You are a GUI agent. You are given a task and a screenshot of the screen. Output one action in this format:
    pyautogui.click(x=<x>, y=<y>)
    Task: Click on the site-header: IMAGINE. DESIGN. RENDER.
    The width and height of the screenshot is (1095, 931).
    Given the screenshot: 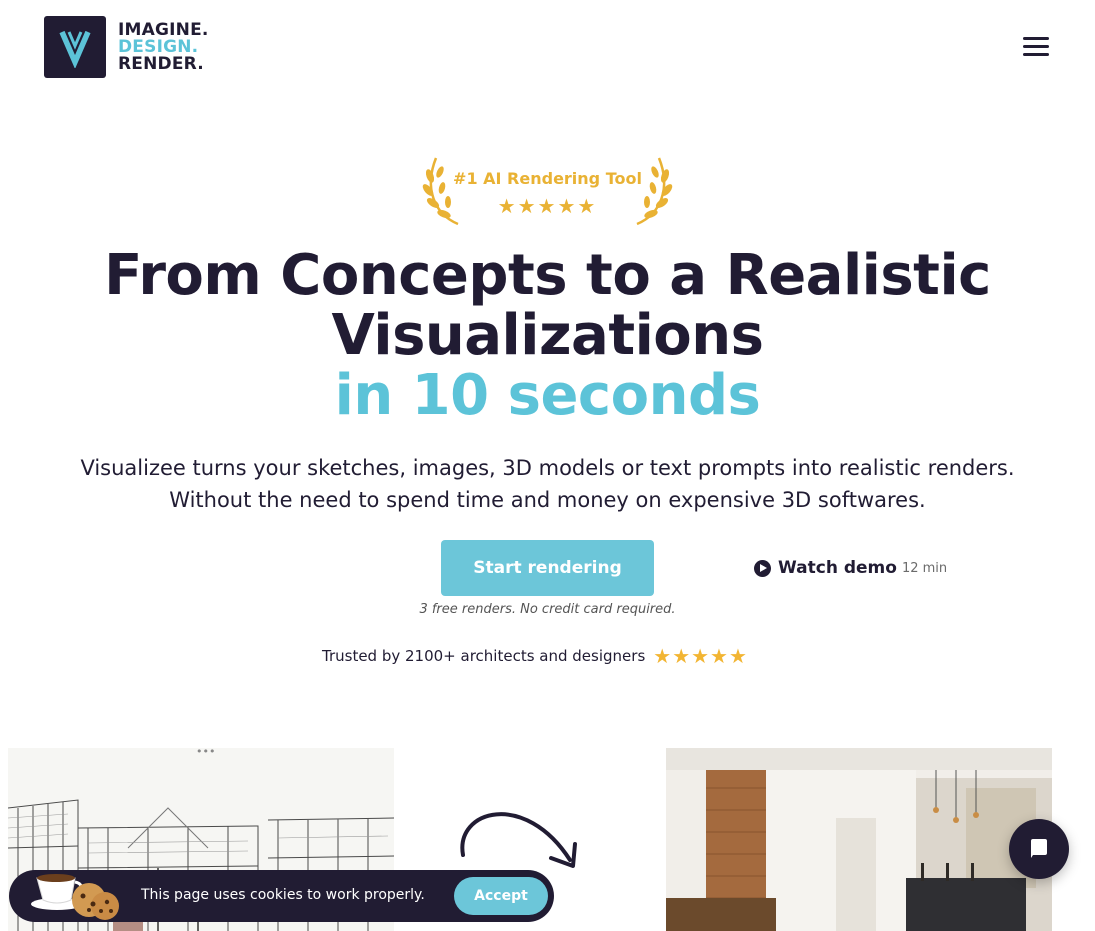 What is the action you would take?
    pyautogui.click(x=547, y=50)
    